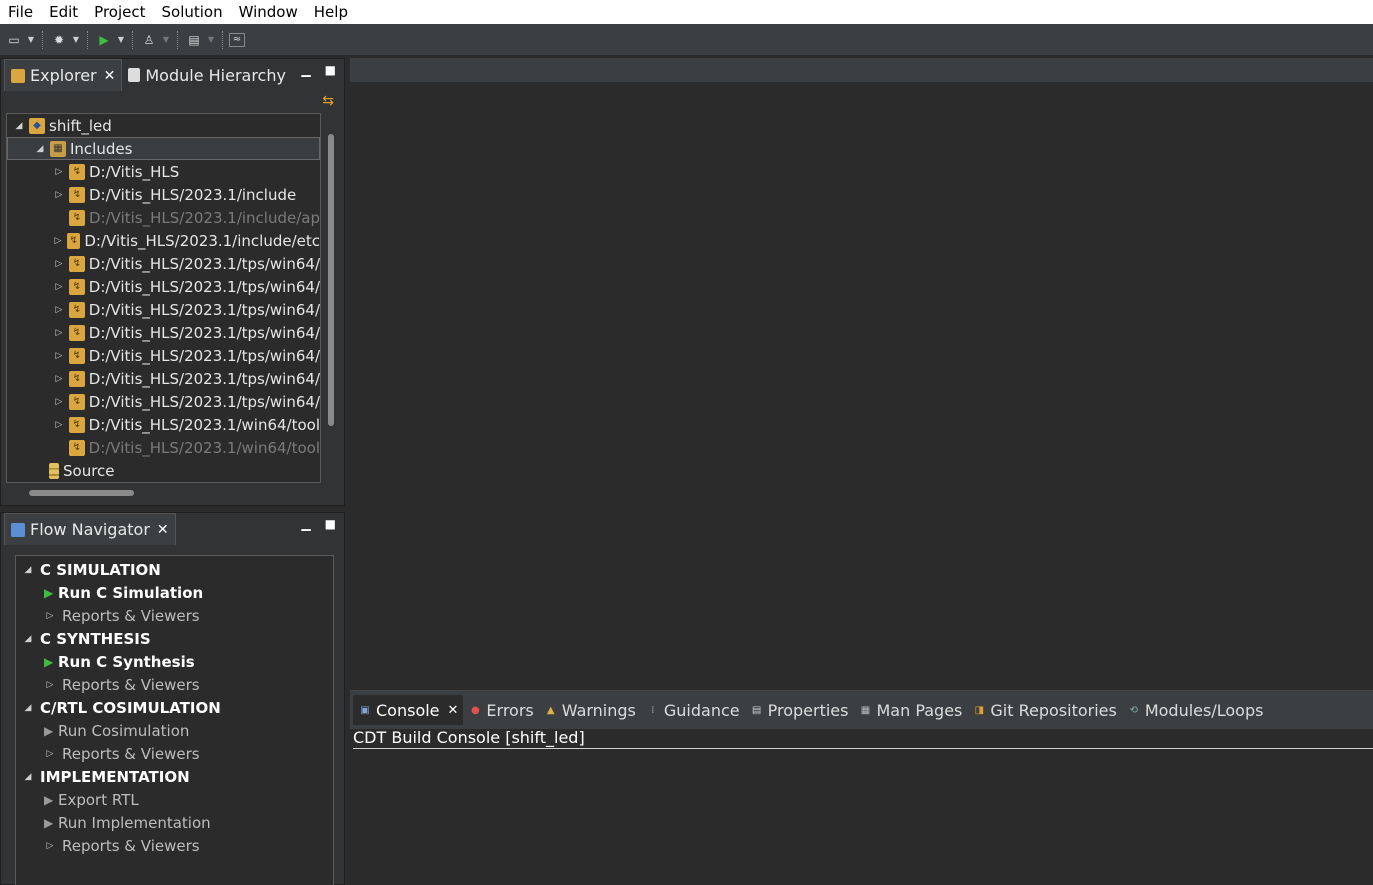  Describe the element at coordinates (1044, 710) in the screenshot. I see `tab-git-repositories: ◨ Git Repositories` at that location.